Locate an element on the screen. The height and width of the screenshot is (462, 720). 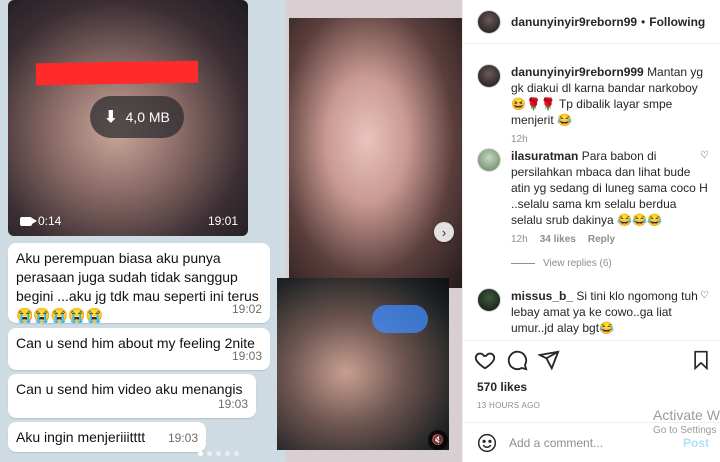
video-timestamp: 19:01 is located at coordinates (222, 221).